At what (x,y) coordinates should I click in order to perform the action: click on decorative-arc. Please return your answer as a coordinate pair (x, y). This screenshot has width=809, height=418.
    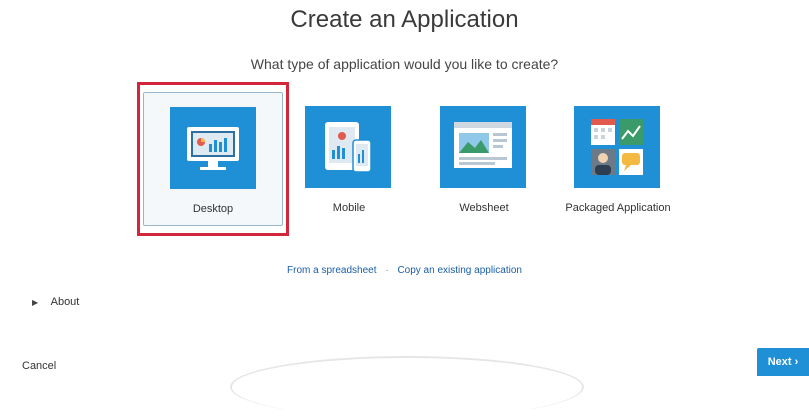
    Looking at the image, I should click on (407, 387).